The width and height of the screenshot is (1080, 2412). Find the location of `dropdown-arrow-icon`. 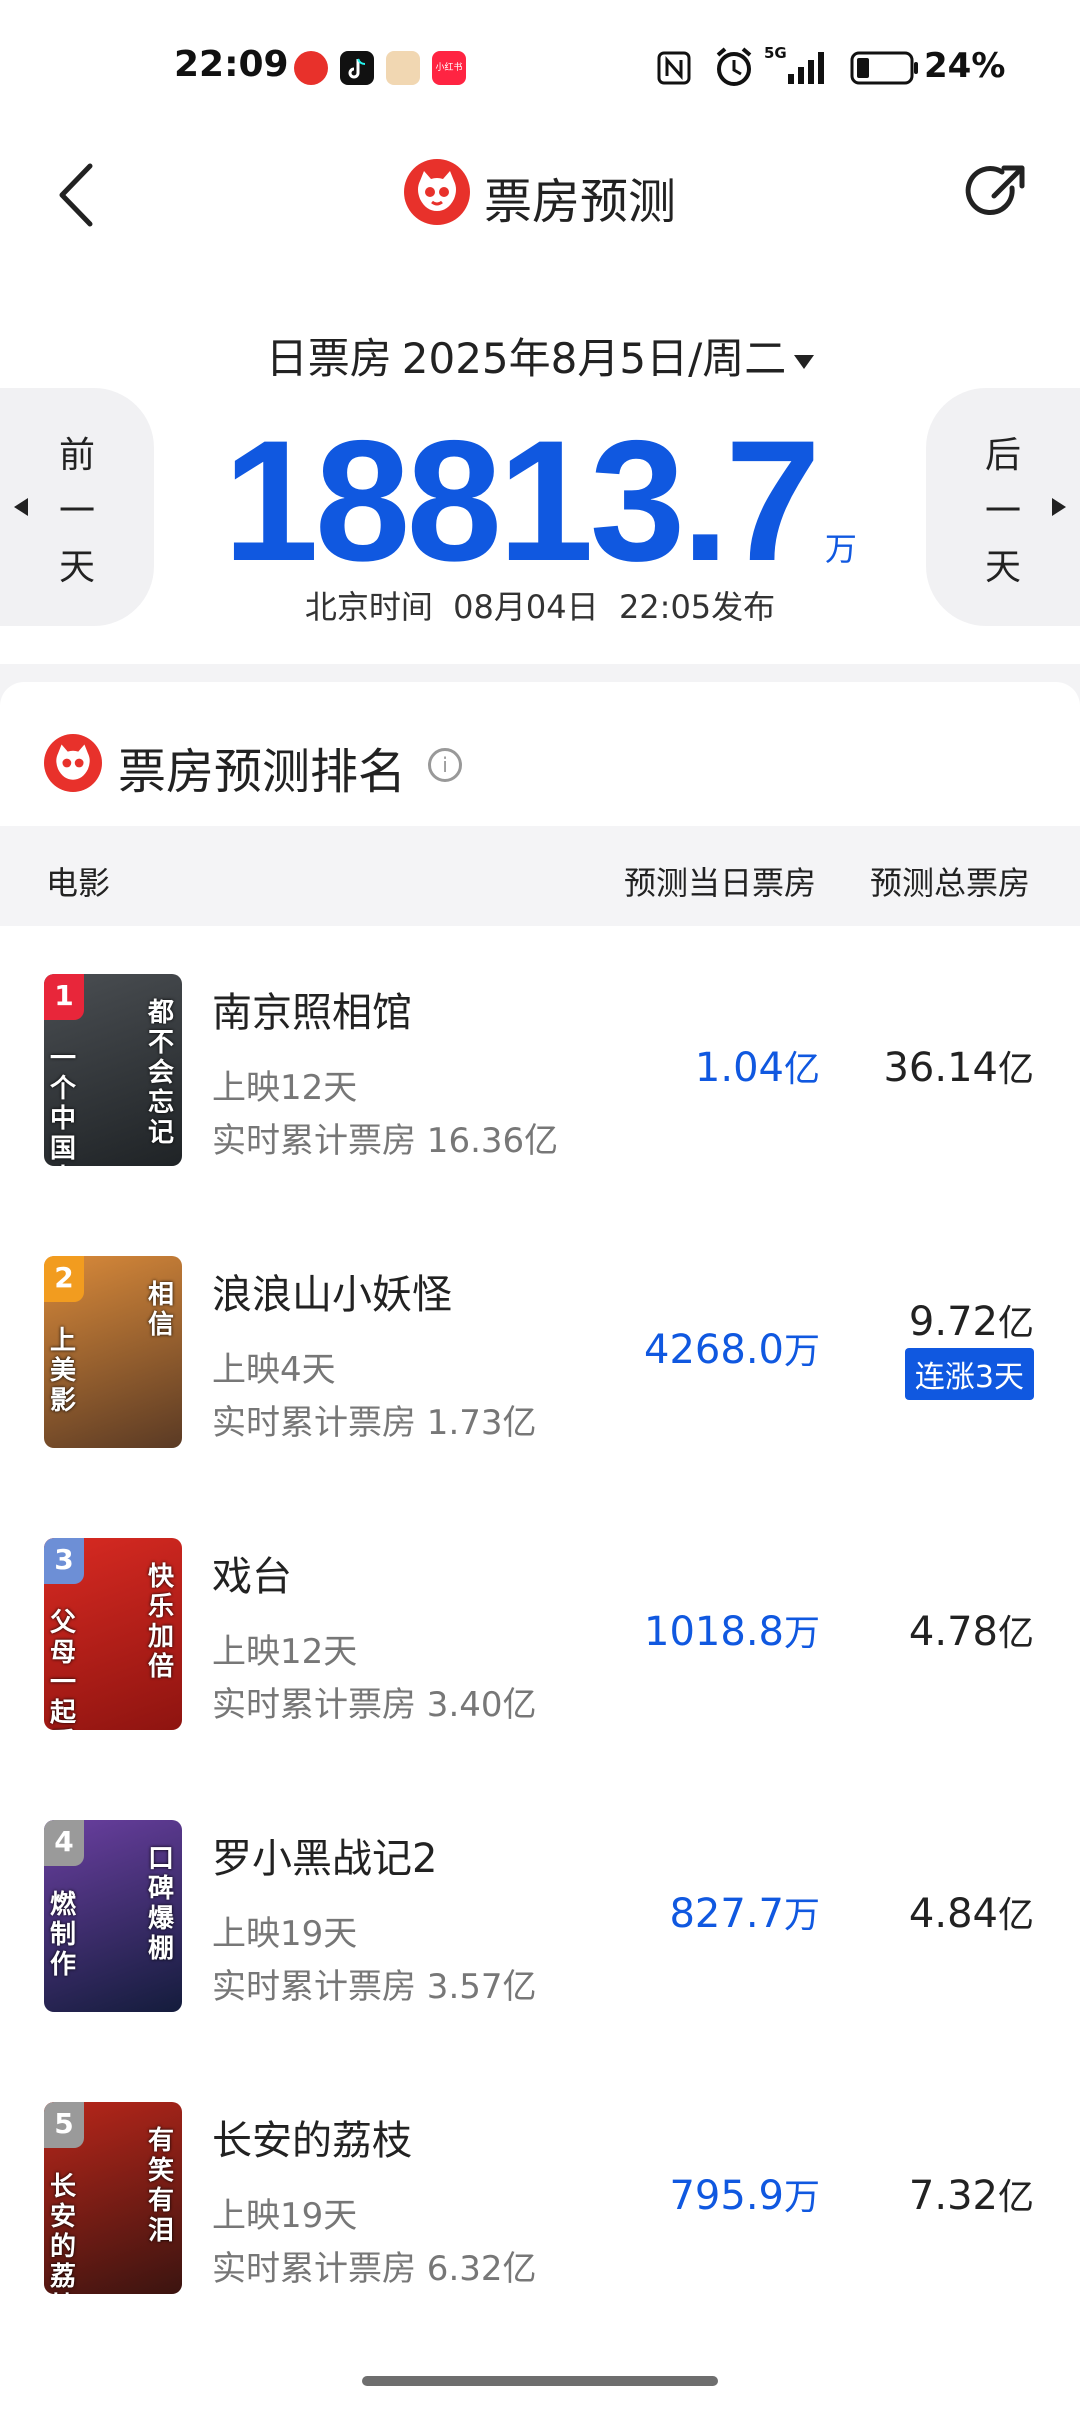

dropdown-arrow-icon is located at coordinates (804, 361).